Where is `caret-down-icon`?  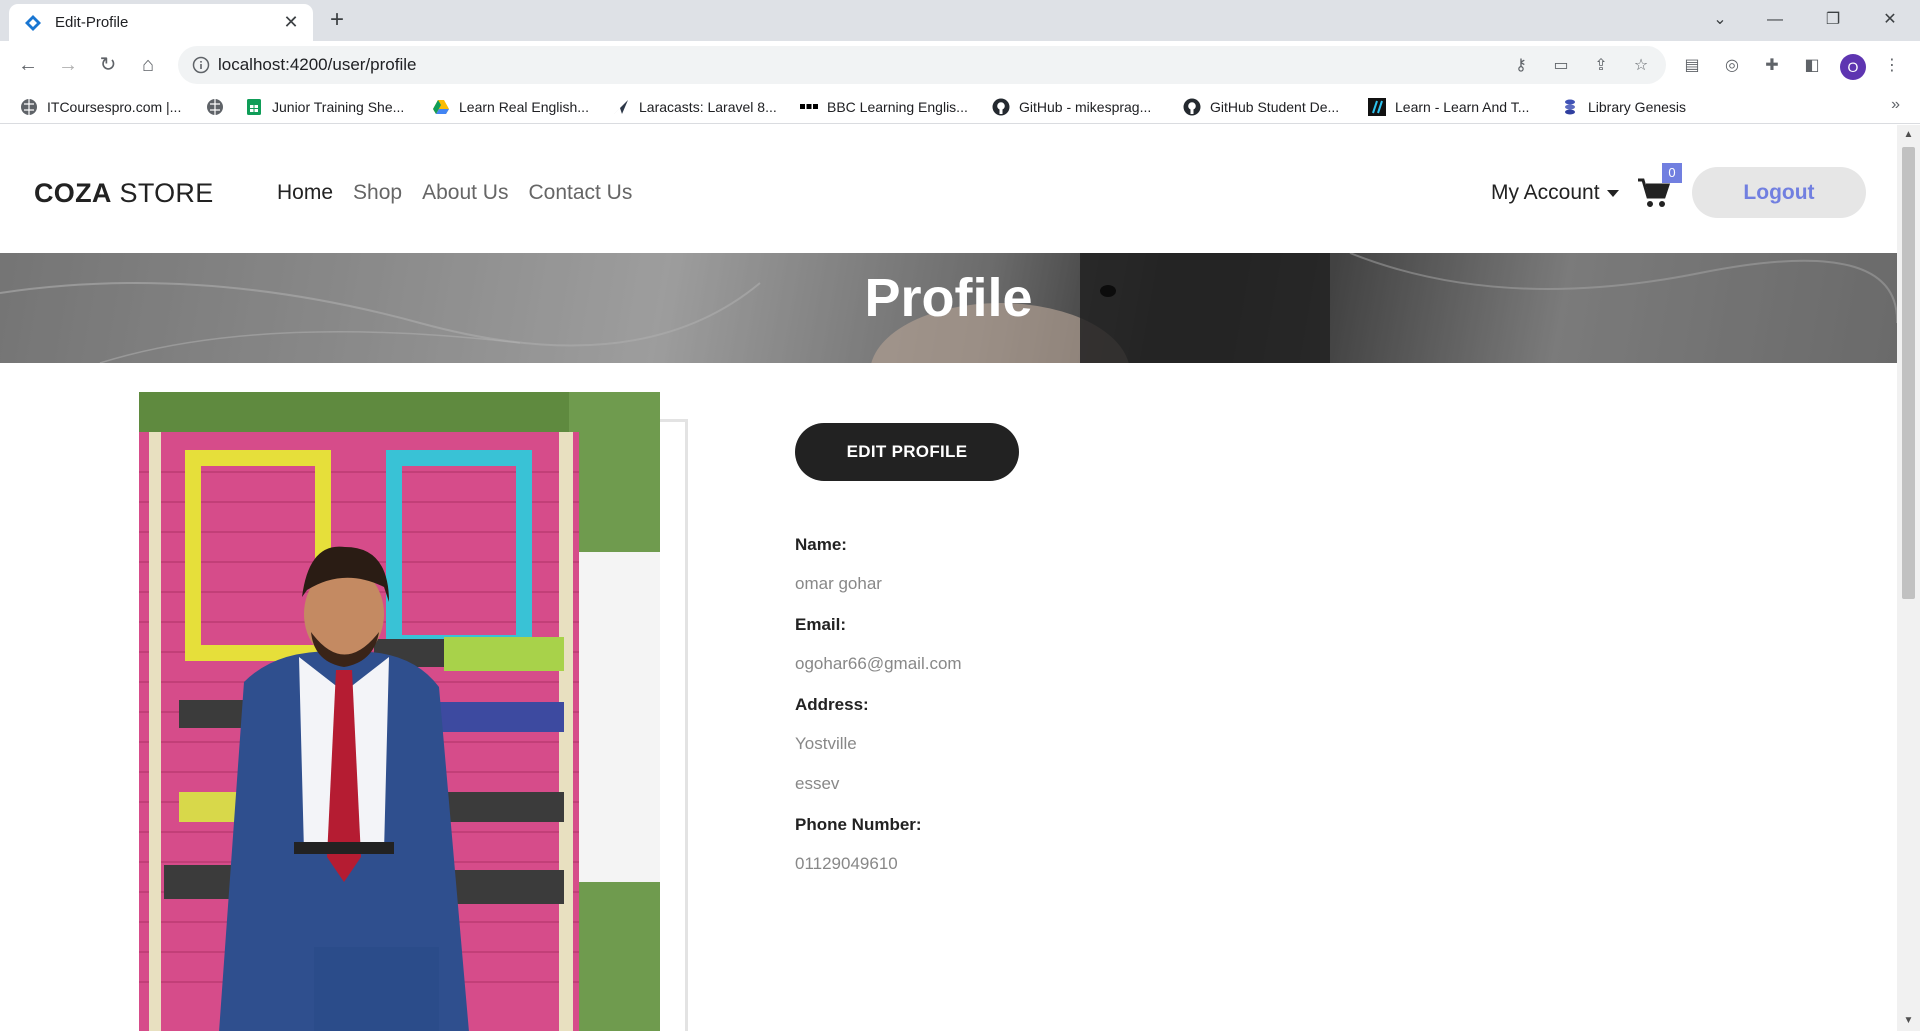
caret-down-icon is located at coordinates (1612, 193).